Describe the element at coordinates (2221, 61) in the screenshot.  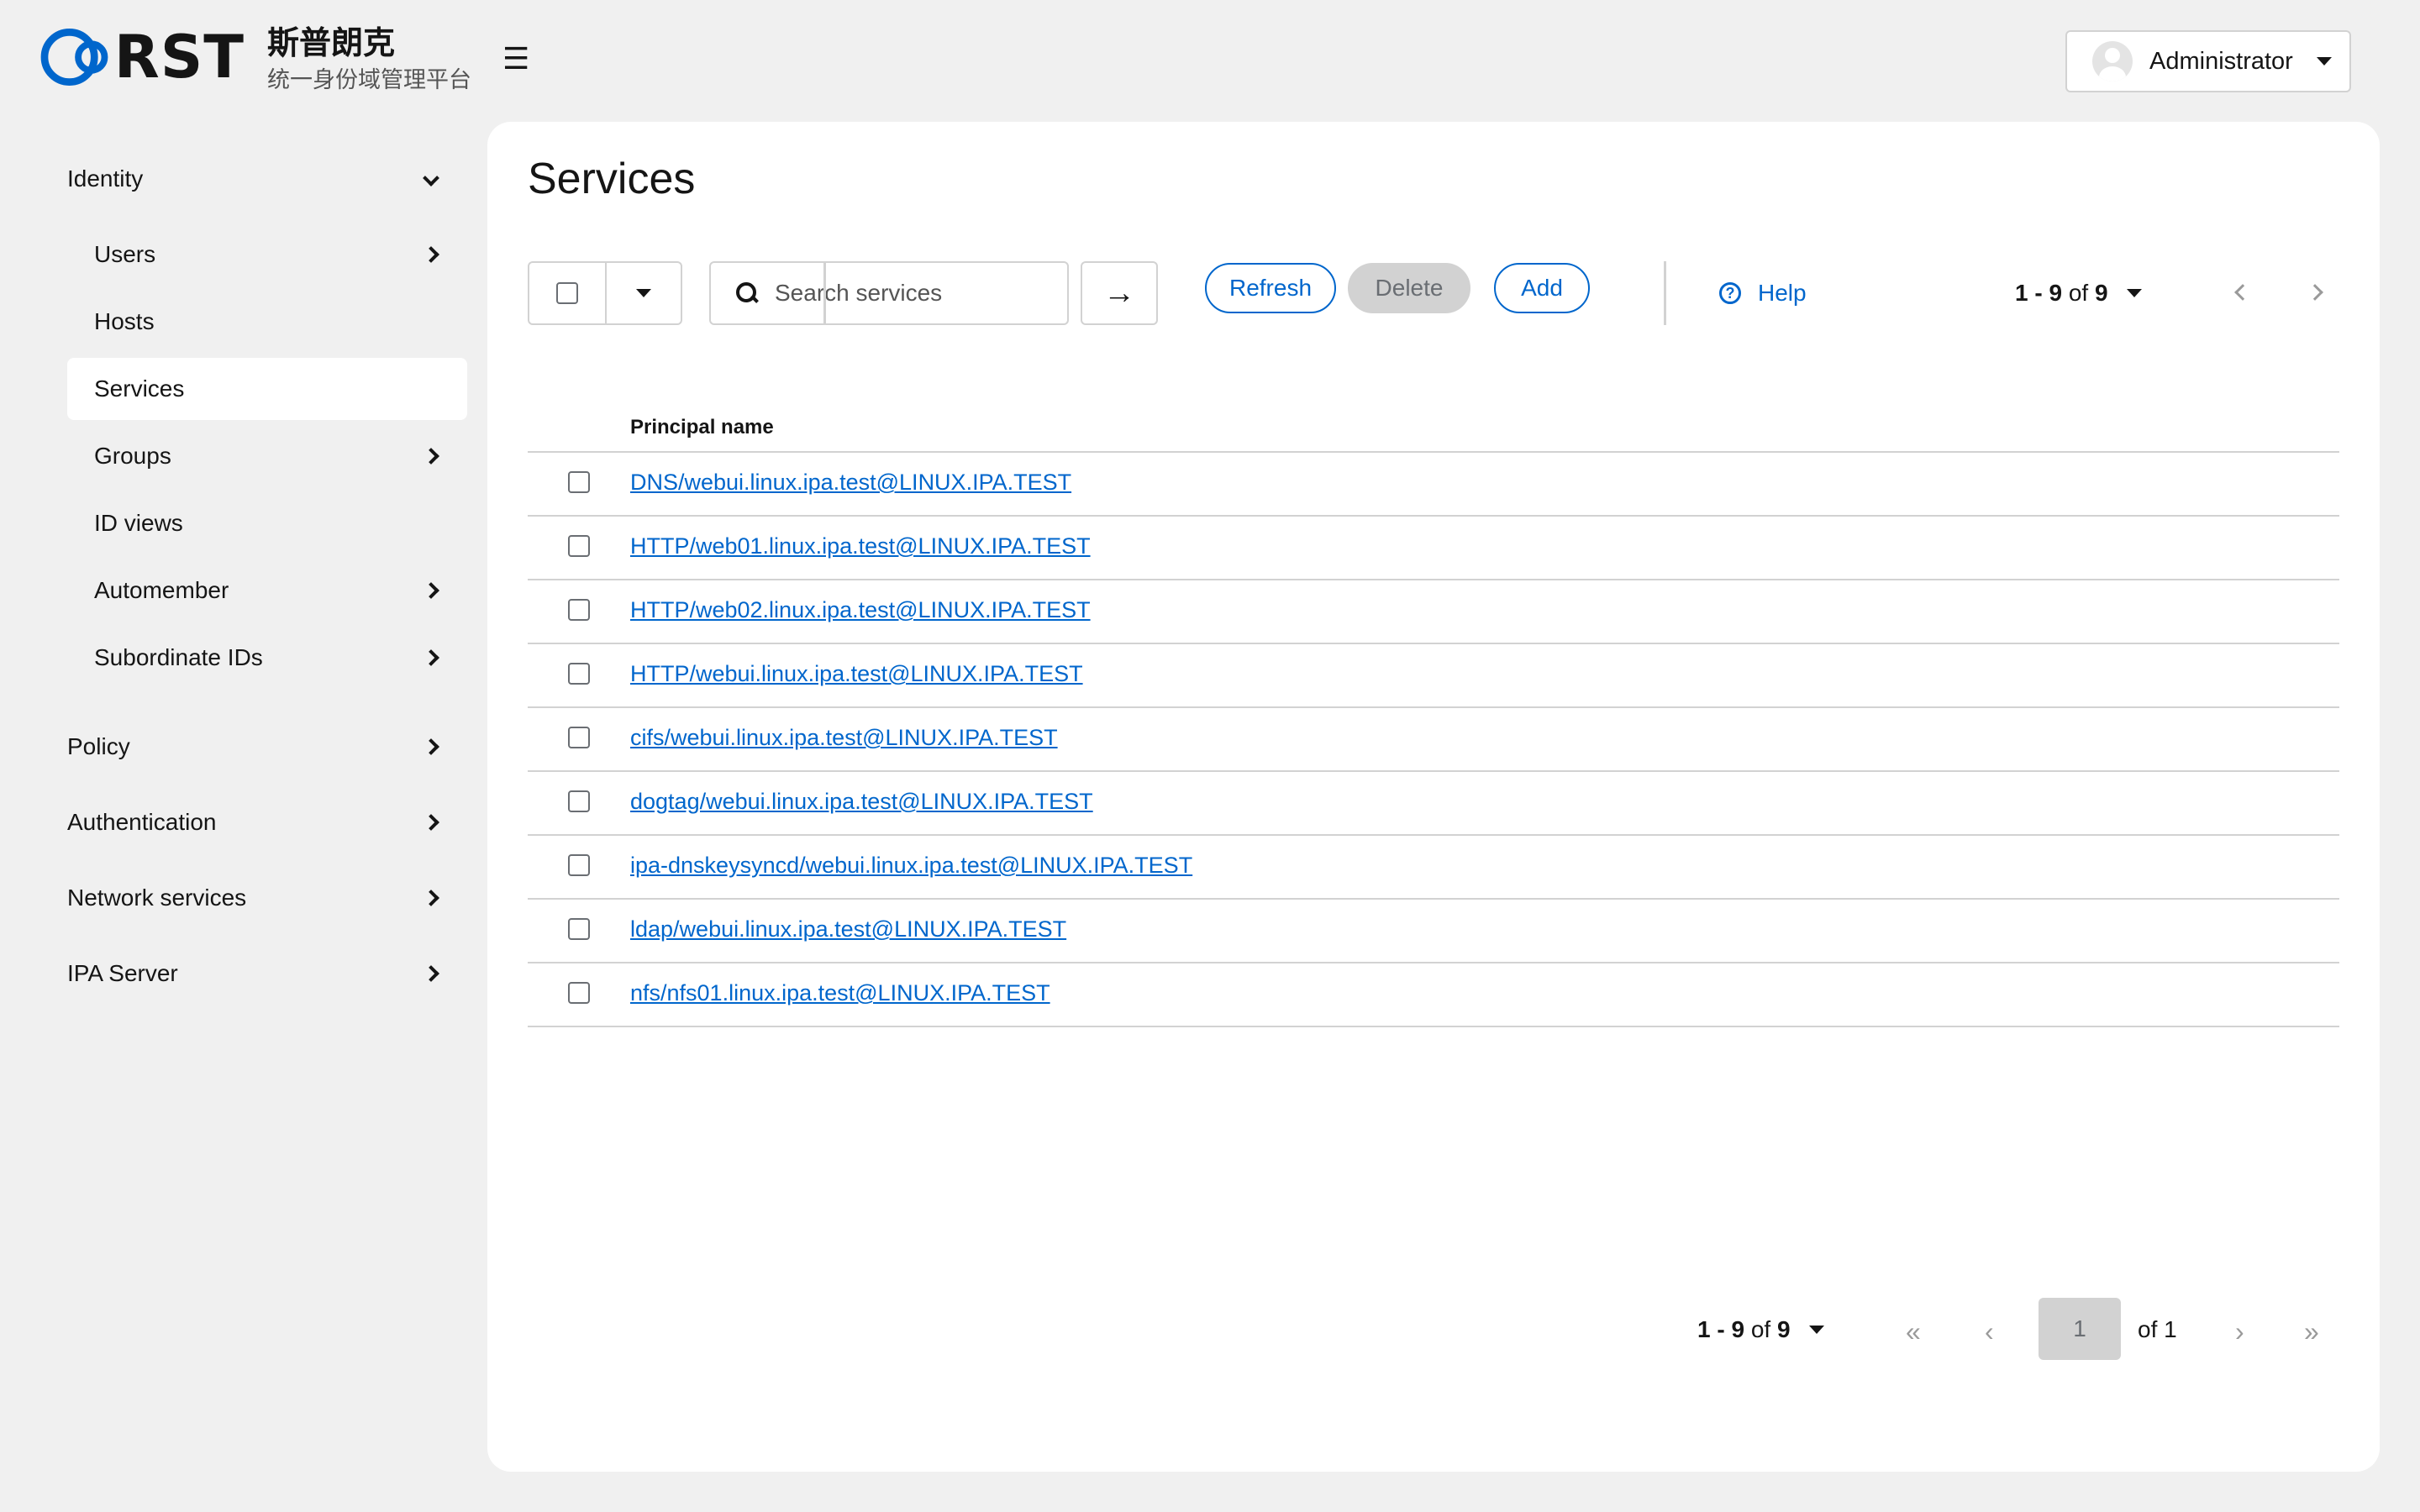
I see `user-name: Administrator` at that location.